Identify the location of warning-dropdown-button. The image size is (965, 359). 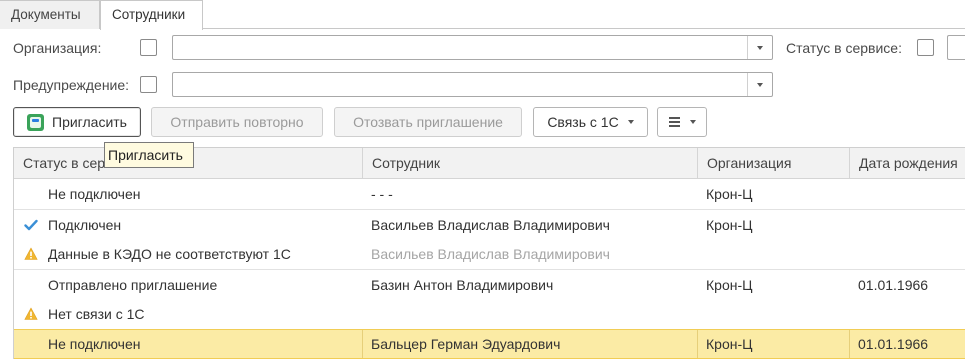
(759, 84).